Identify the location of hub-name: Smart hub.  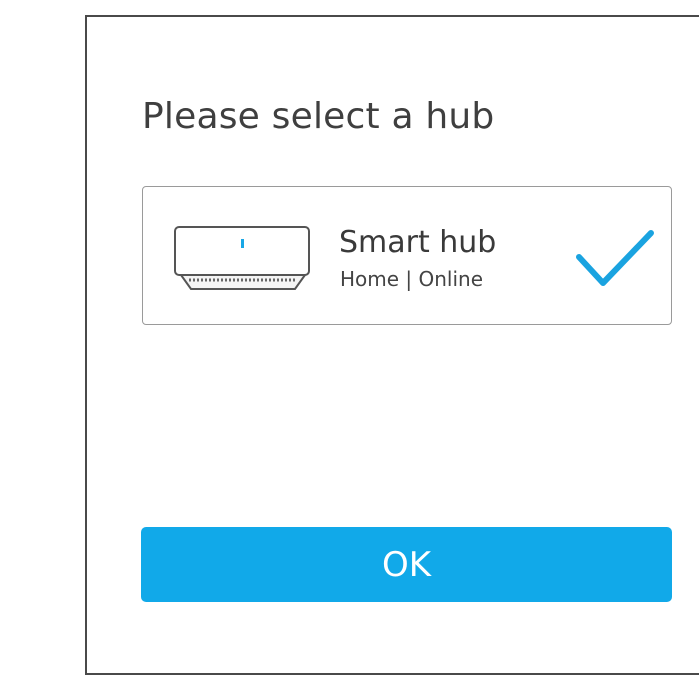
(418, 242).